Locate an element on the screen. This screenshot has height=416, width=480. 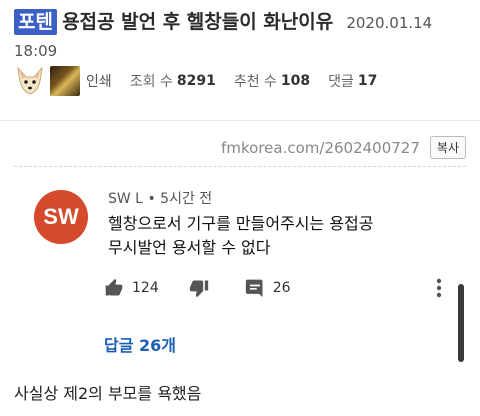
post-meta: 인쇄 조회 수 8291 추천 수 108 댓글 17 is located at coordinates (244, 81).